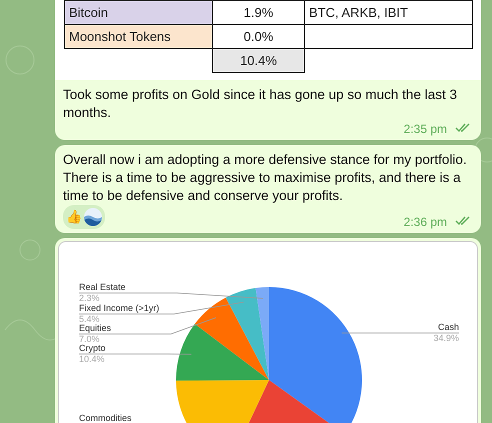  What do you see at coordinates (89, 319) in the screenshot?
I see `percent-label: 5.4%` at bounding box center [89, 319].